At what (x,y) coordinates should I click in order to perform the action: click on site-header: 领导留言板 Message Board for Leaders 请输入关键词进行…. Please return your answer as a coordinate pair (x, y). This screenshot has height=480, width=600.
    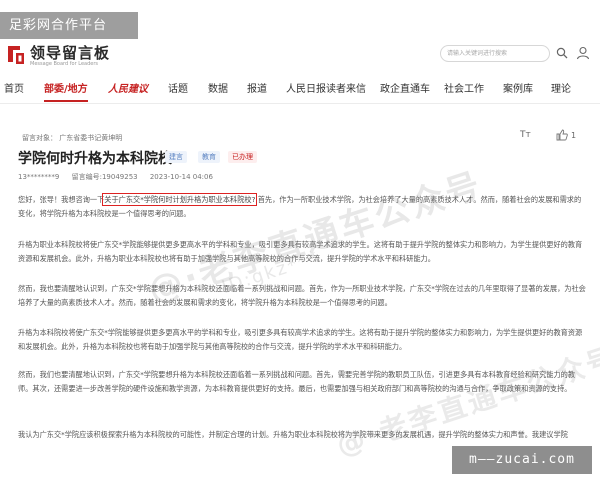
    Looking at the image, I should click on (300, 55).